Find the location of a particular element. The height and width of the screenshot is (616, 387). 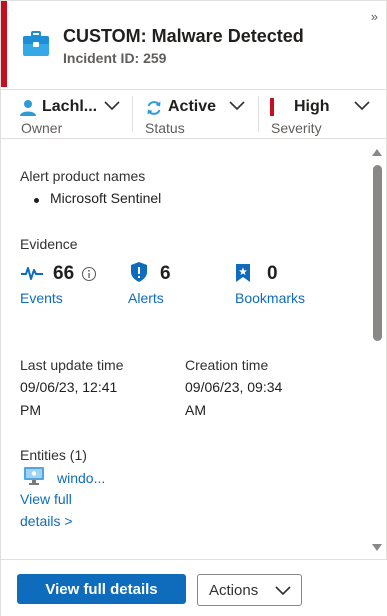

severity-indicator is located at coordinates (272, 107).